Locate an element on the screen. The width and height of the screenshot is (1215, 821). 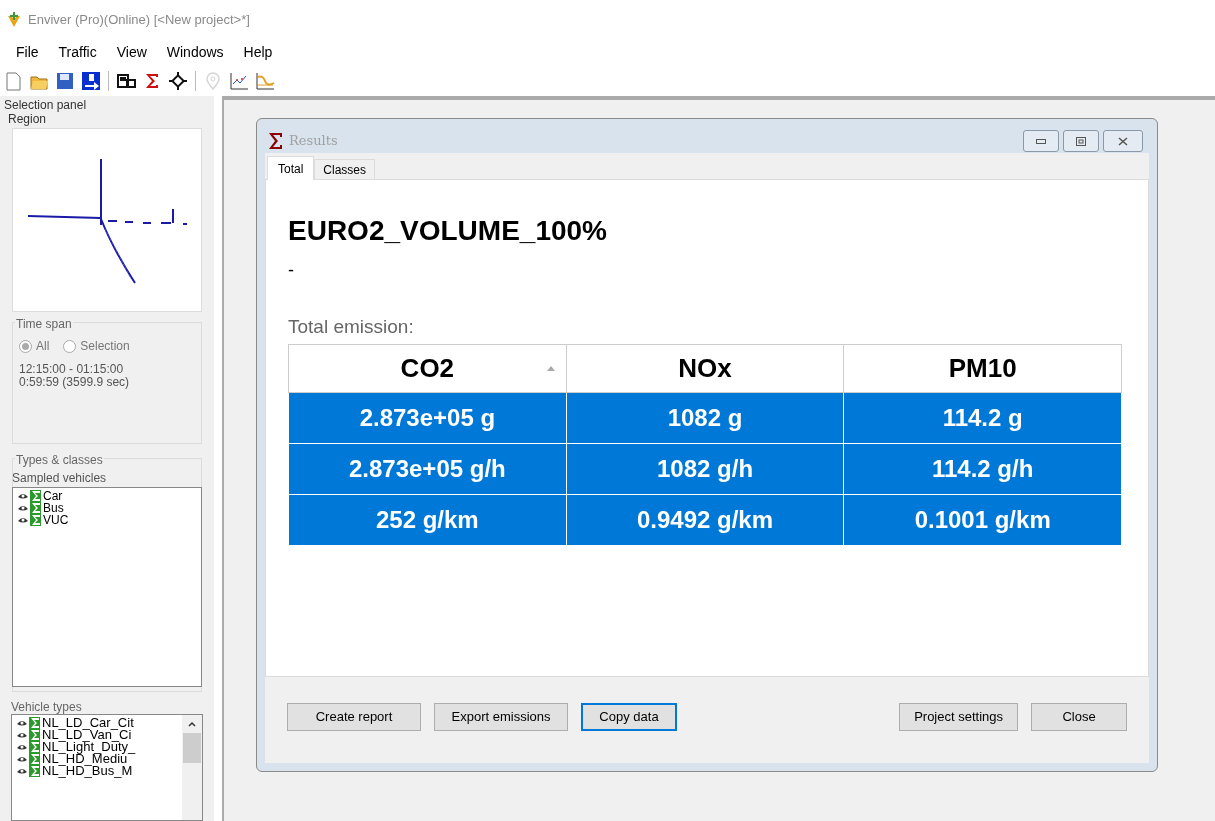
column-header: PM10 is located at coordinates (982, 368).